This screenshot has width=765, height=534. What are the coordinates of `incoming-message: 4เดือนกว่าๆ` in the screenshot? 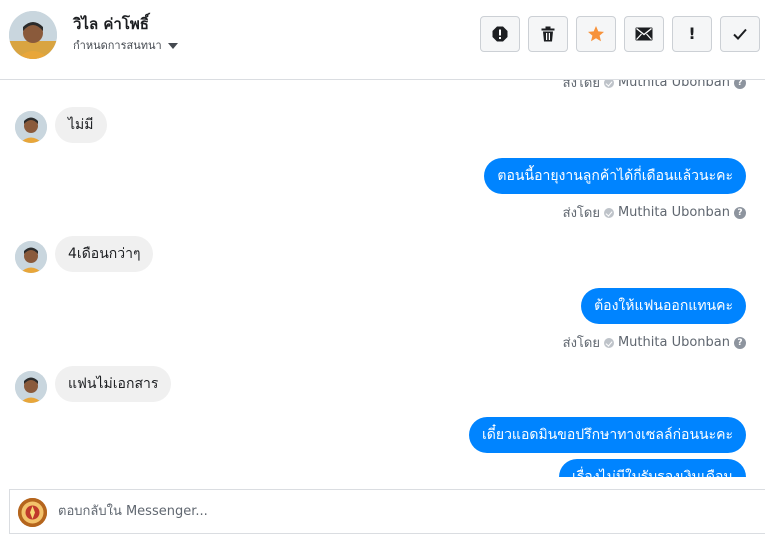 It's located at (104, 254).